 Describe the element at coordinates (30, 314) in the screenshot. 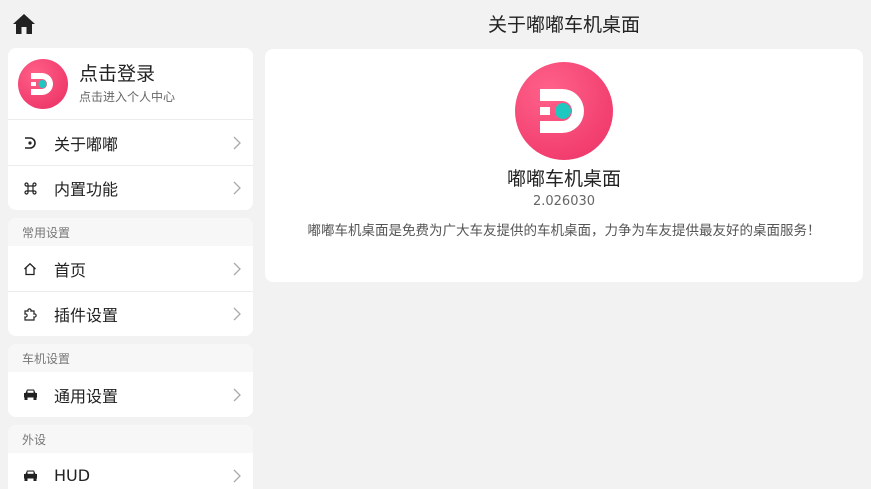

I see `puzzle-icon` at that location.